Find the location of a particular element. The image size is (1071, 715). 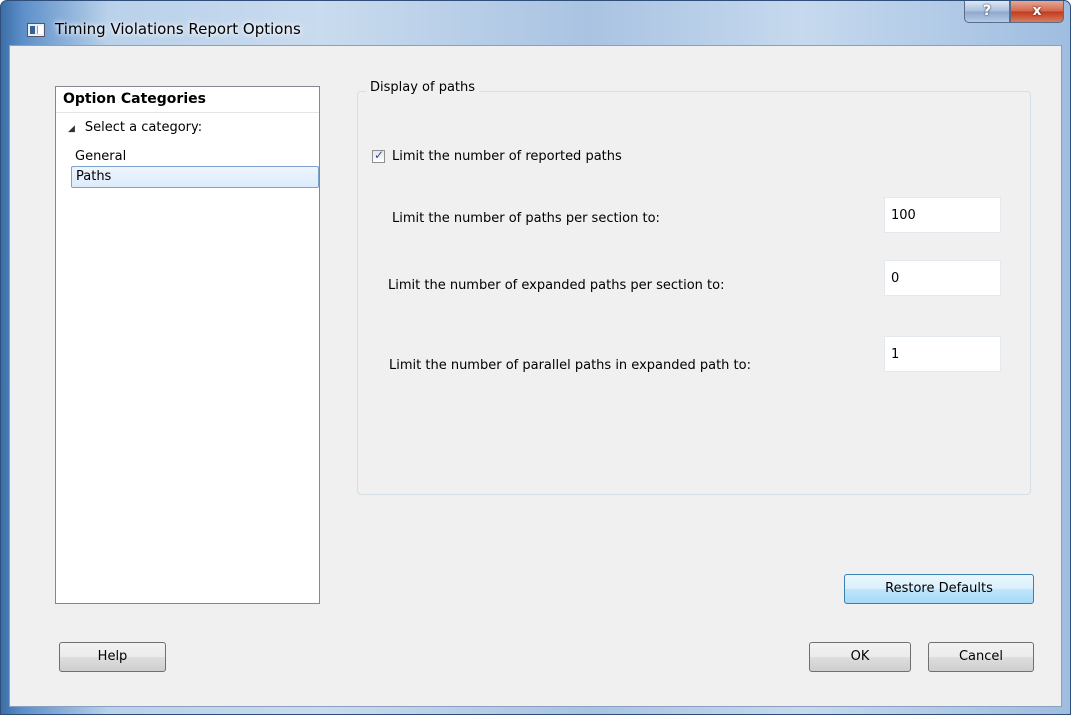

close-icon: x is located at coordinates (1037, 11).